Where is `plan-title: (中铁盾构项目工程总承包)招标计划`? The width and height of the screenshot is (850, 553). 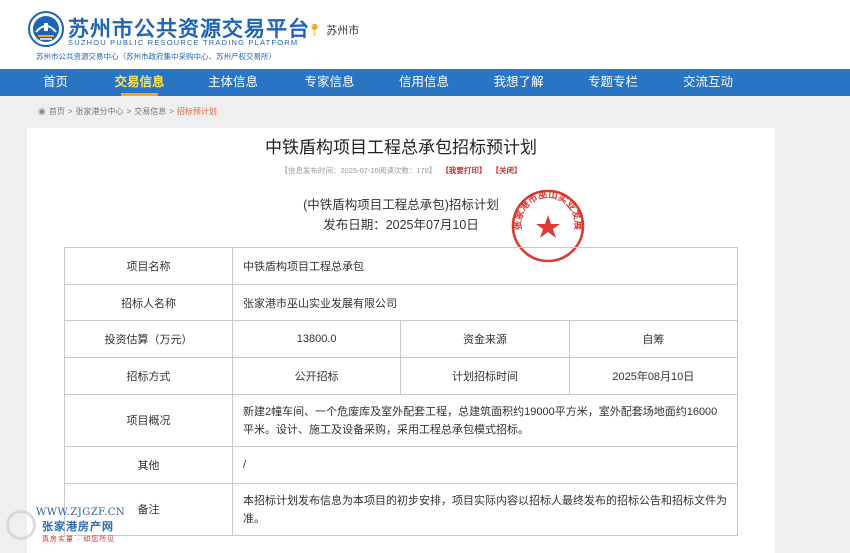 plan-title: (中铁盾构项目工程总承包)招标计划 is located at coordinates (401, 205).